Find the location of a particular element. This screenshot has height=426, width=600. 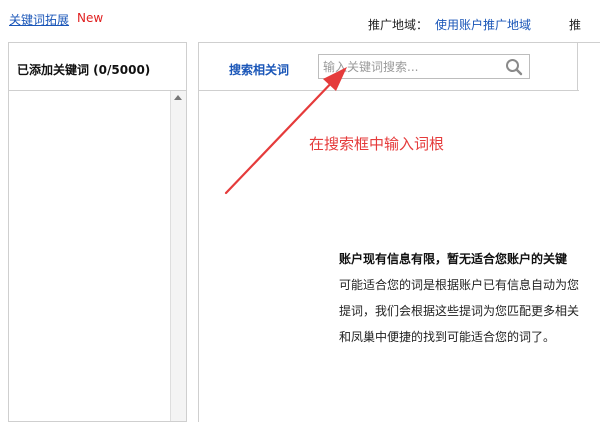

added-keywords-title: 已添加关键词 (0/5000) is located at coordinates (97, 67).